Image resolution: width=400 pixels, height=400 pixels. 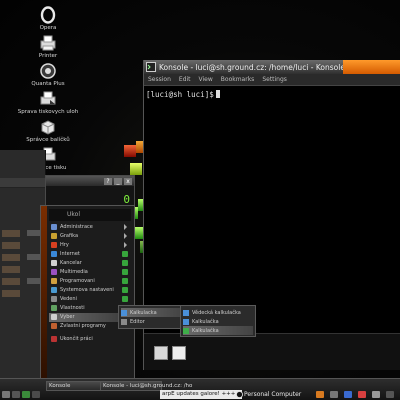 I want to click on computer-icon, so click(x=239, y=394).